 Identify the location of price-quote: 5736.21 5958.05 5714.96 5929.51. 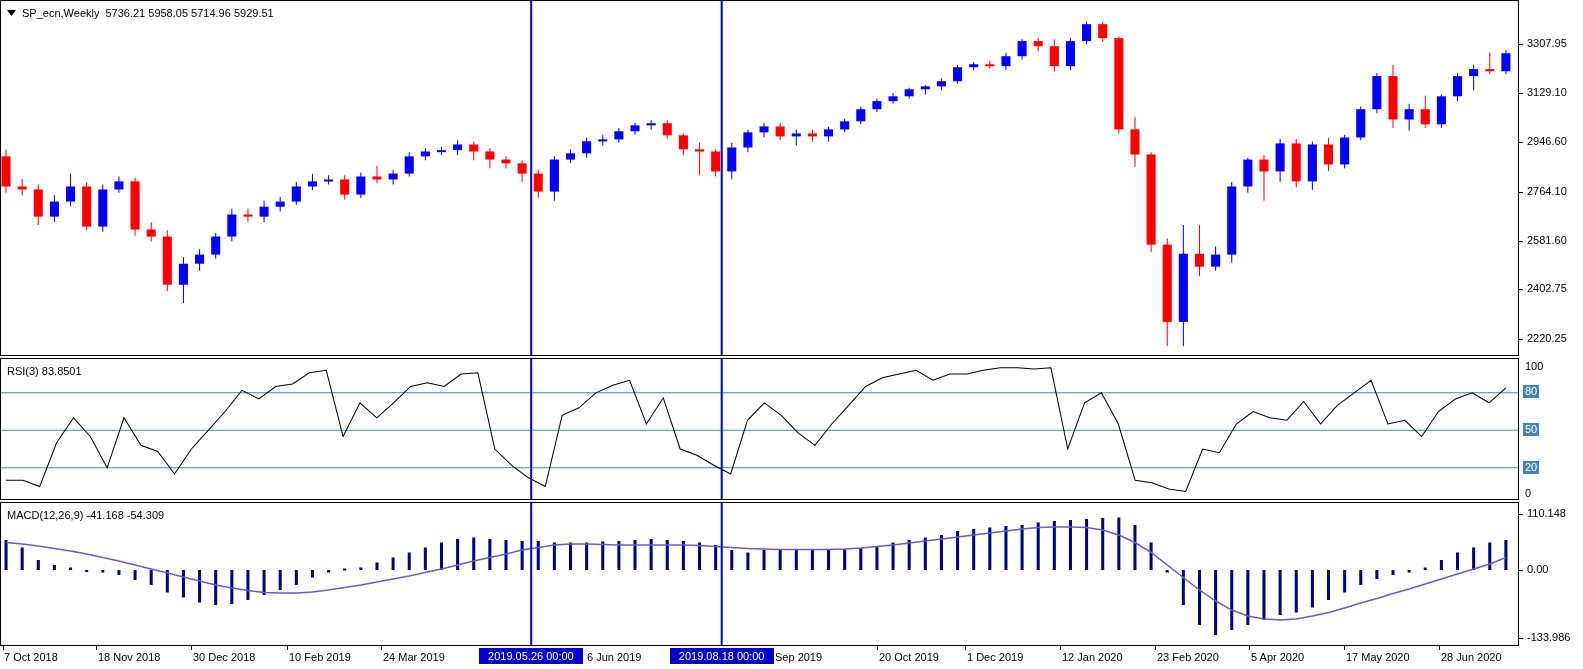
(189, 13).